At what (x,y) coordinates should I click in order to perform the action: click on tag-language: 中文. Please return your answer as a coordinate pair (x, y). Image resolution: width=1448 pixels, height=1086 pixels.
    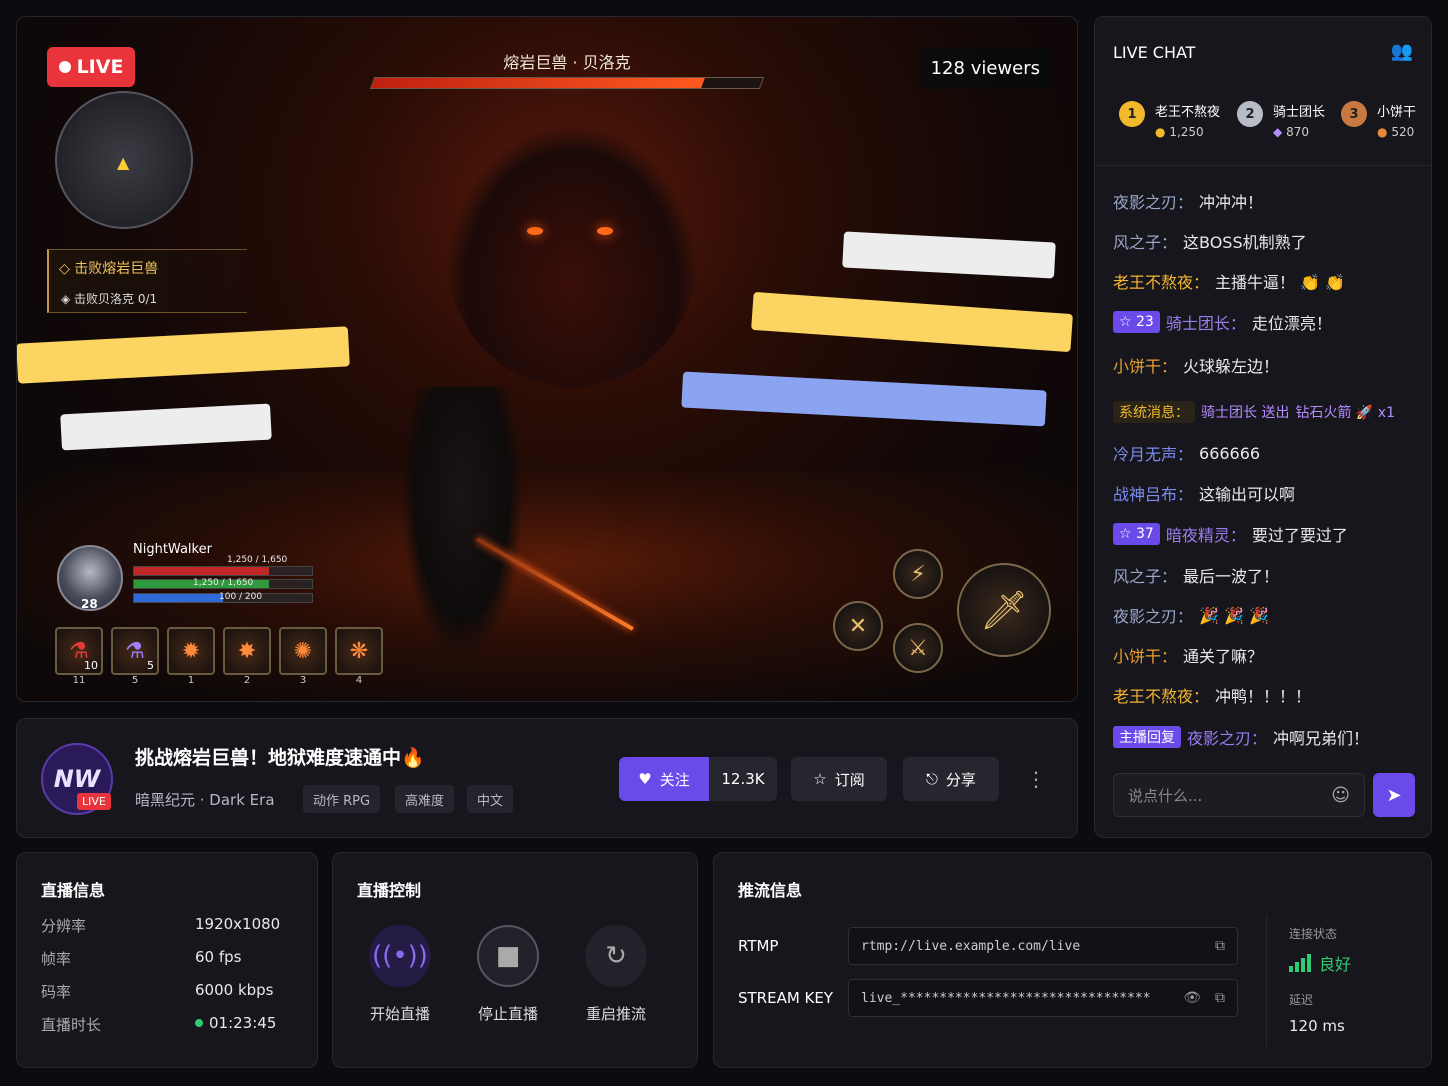
    Looking at the image, I should click on (490, 799).